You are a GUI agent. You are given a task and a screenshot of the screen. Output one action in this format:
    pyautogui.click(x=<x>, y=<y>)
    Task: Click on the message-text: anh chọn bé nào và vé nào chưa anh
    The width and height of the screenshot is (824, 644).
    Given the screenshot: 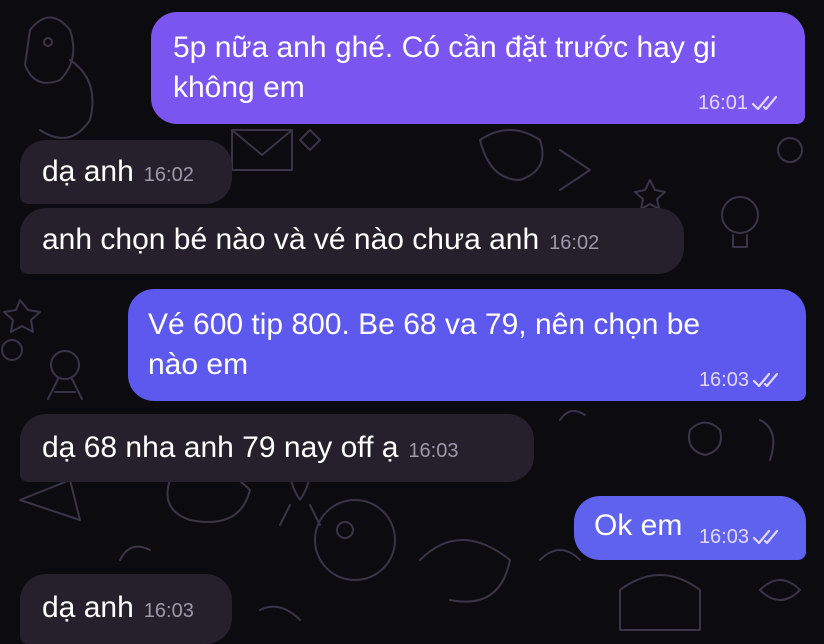 What is the action you would take?
    pyautogui.click(x=291, y=239)
    